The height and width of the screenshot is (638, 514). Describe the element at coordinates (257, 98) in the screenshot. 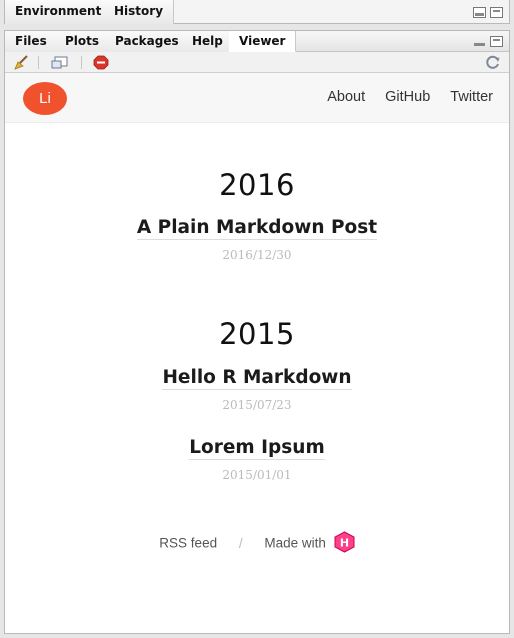

I see `site-header: Li About GitHub Twitter` at that location.